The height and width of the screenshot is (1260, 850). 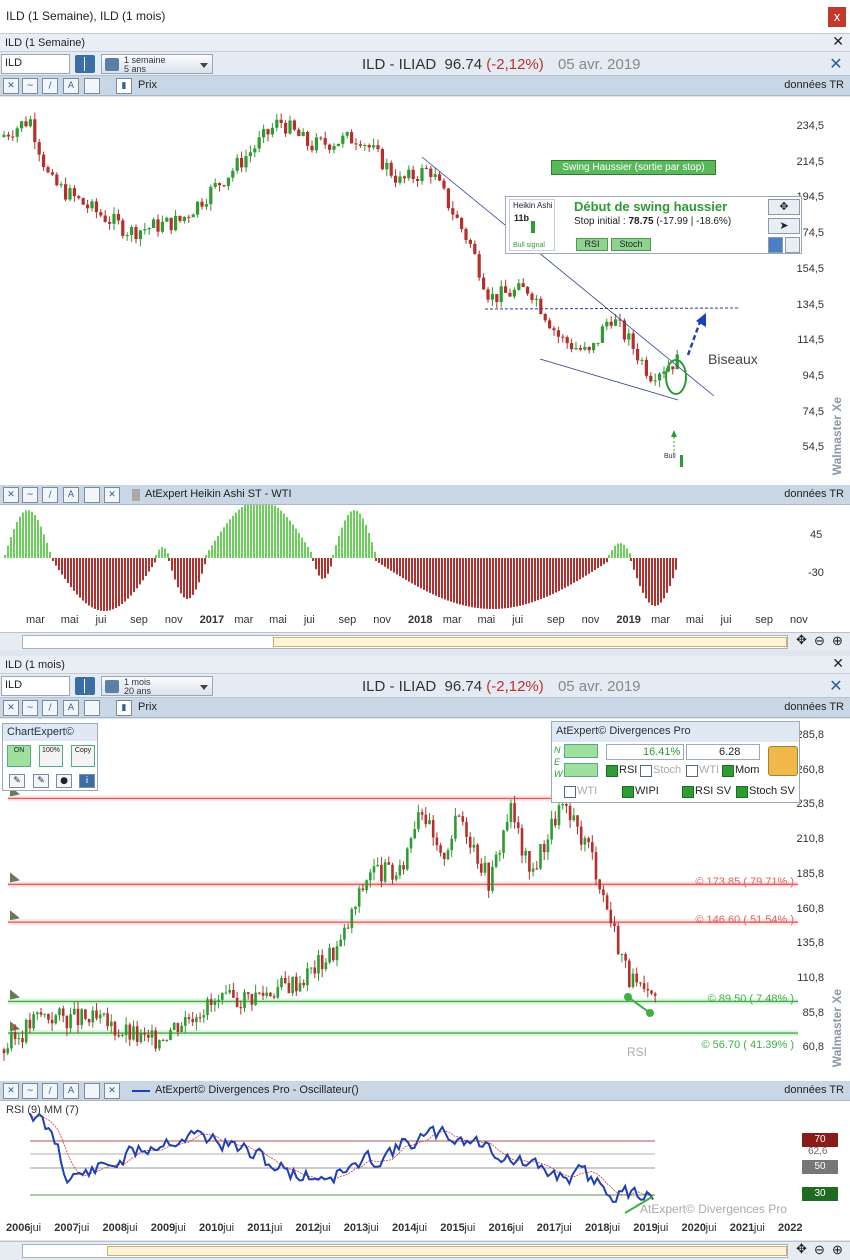 I want to click on pane1-scroll-track, so click(x=405, y=642).